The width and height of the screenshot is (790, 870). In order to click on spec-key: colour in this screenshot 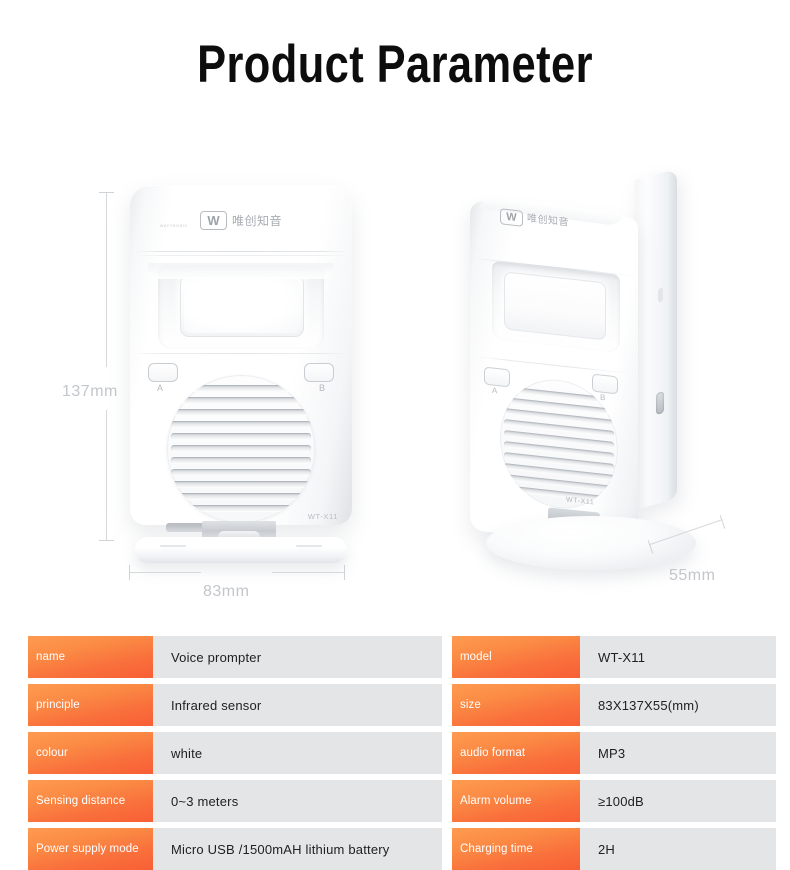, I will do `click(90, 753)`.